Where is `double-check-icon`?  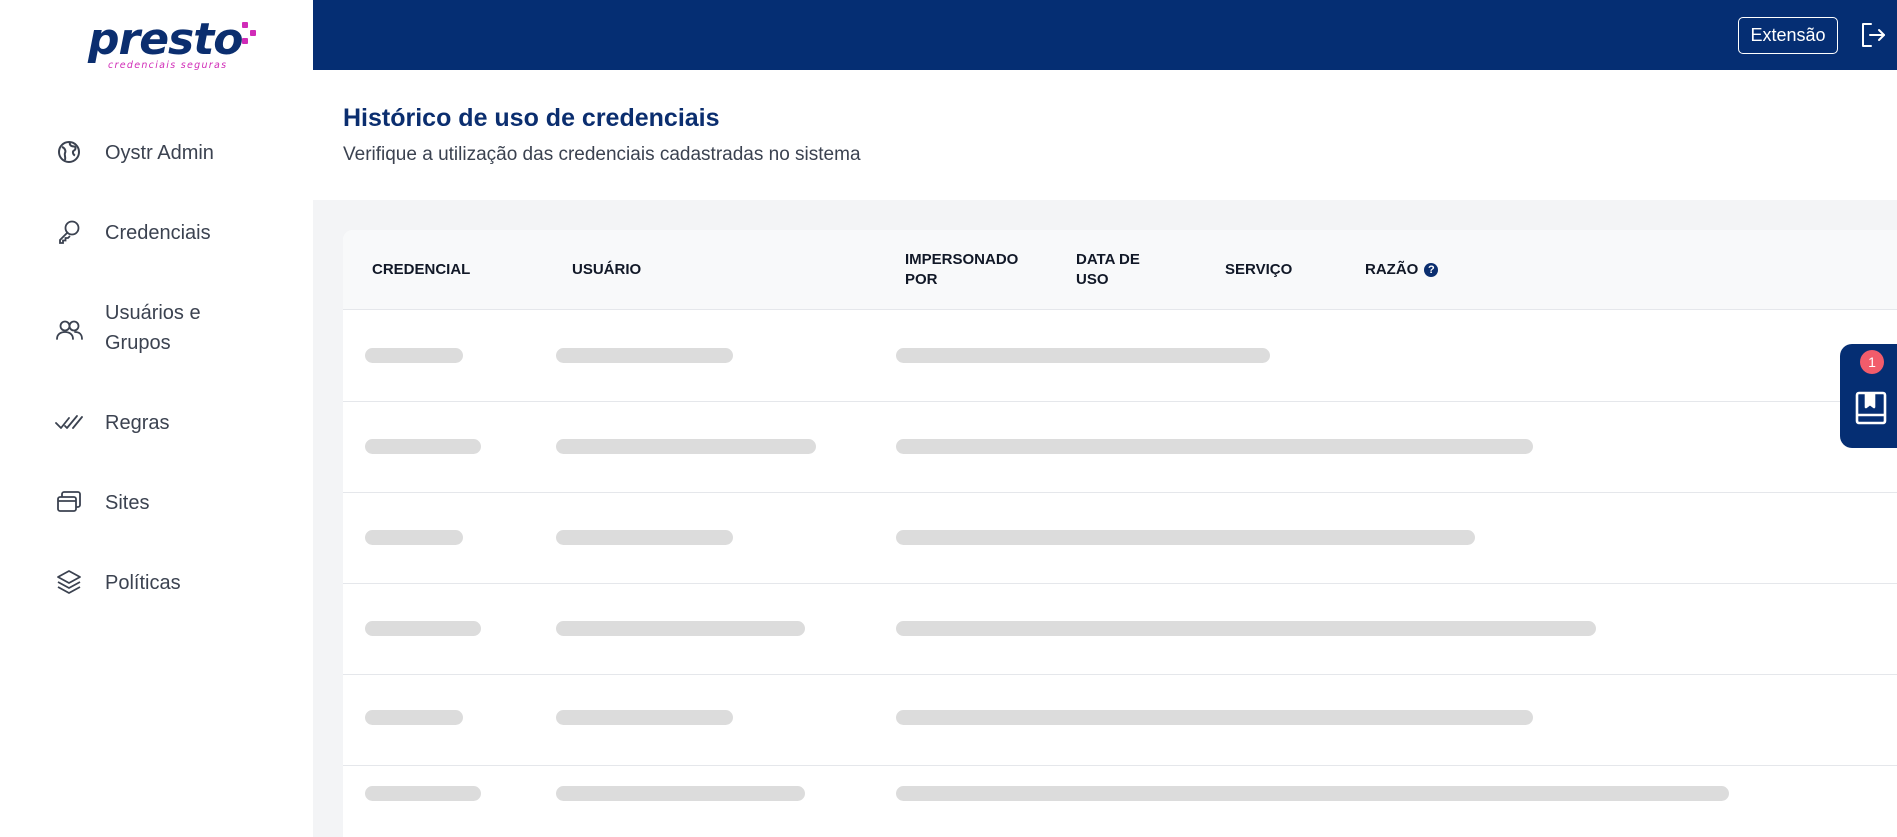
double-check-icon is located at coordinates (69, 422).